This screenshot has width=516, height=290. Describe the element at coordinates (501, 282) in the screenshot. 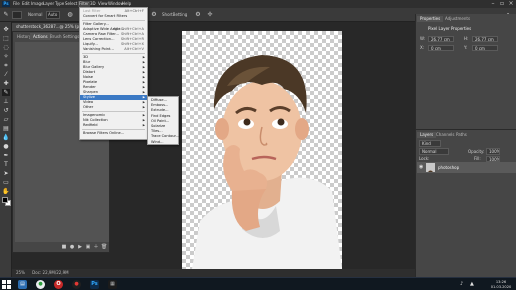

I see `clock-time: 13:26` at that location.